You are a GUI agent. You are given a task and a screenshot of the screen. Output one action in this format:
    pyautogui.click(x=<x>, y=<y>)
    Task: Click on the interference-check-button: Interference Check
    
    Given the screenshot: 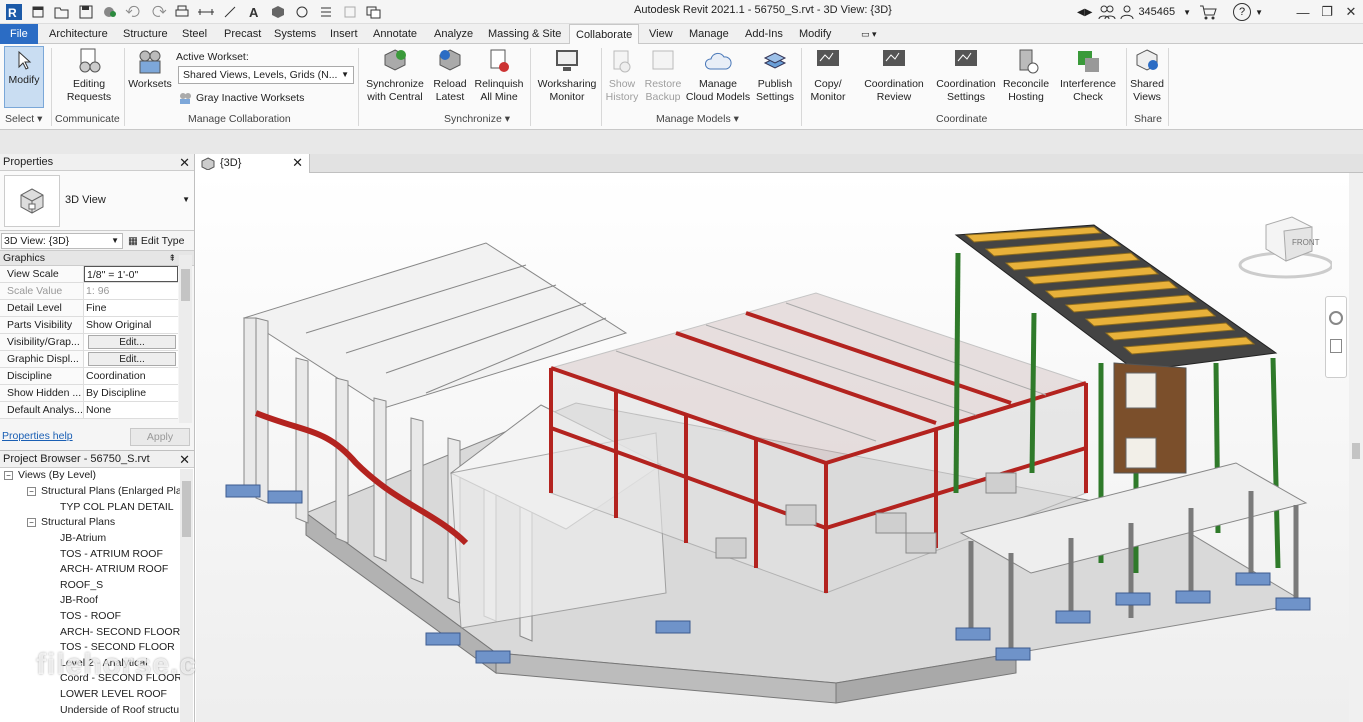 What is the action you would take?
    pyautogui.click(x=1088, y=75)
    